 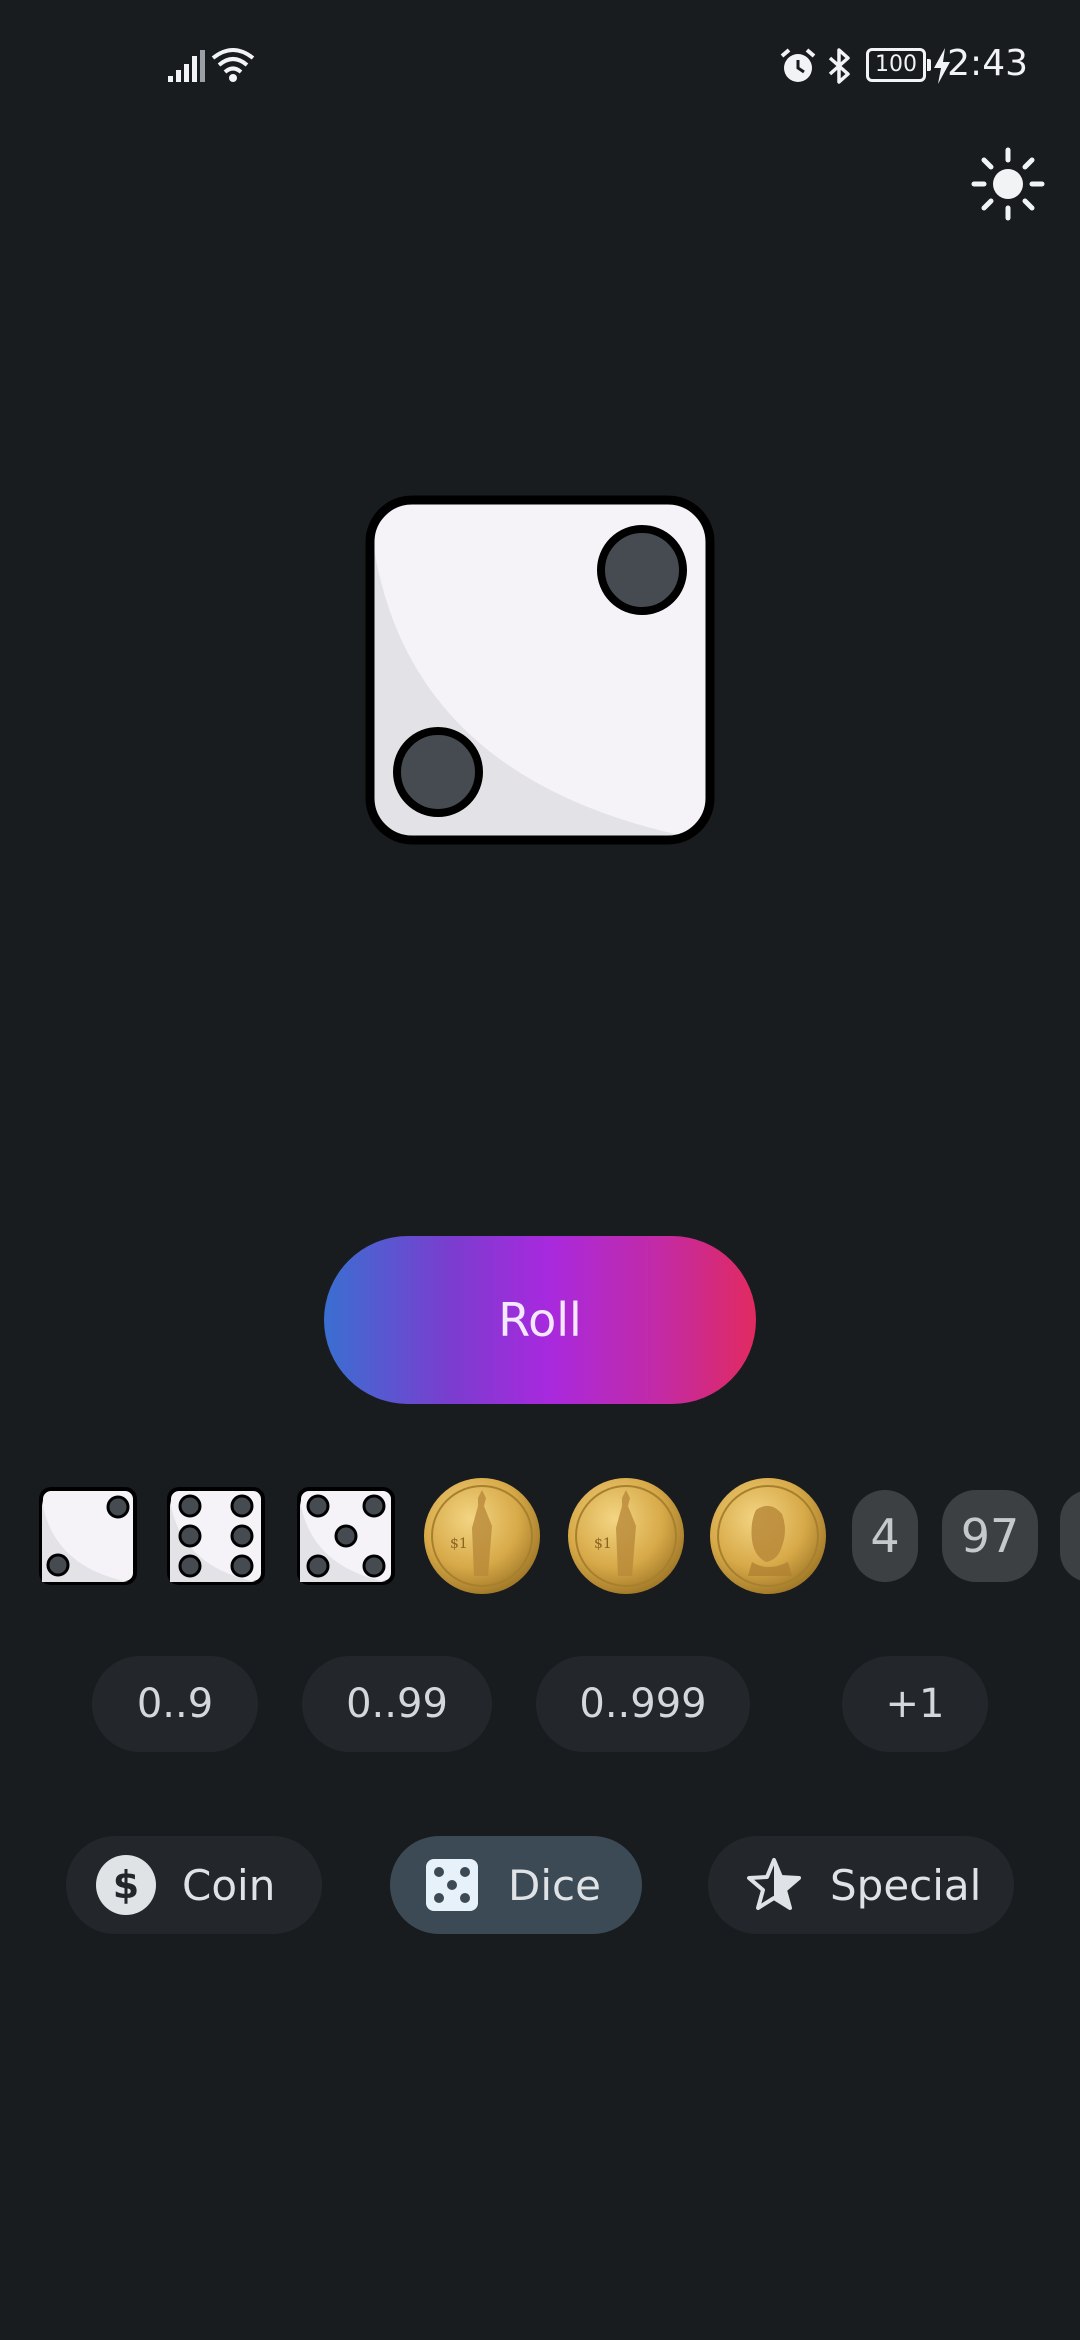 What do you see at coordinates (175, 1704) in the screenshot?
I see `range-chip-0-9: 0..9` at bounding box center [175, 1704].